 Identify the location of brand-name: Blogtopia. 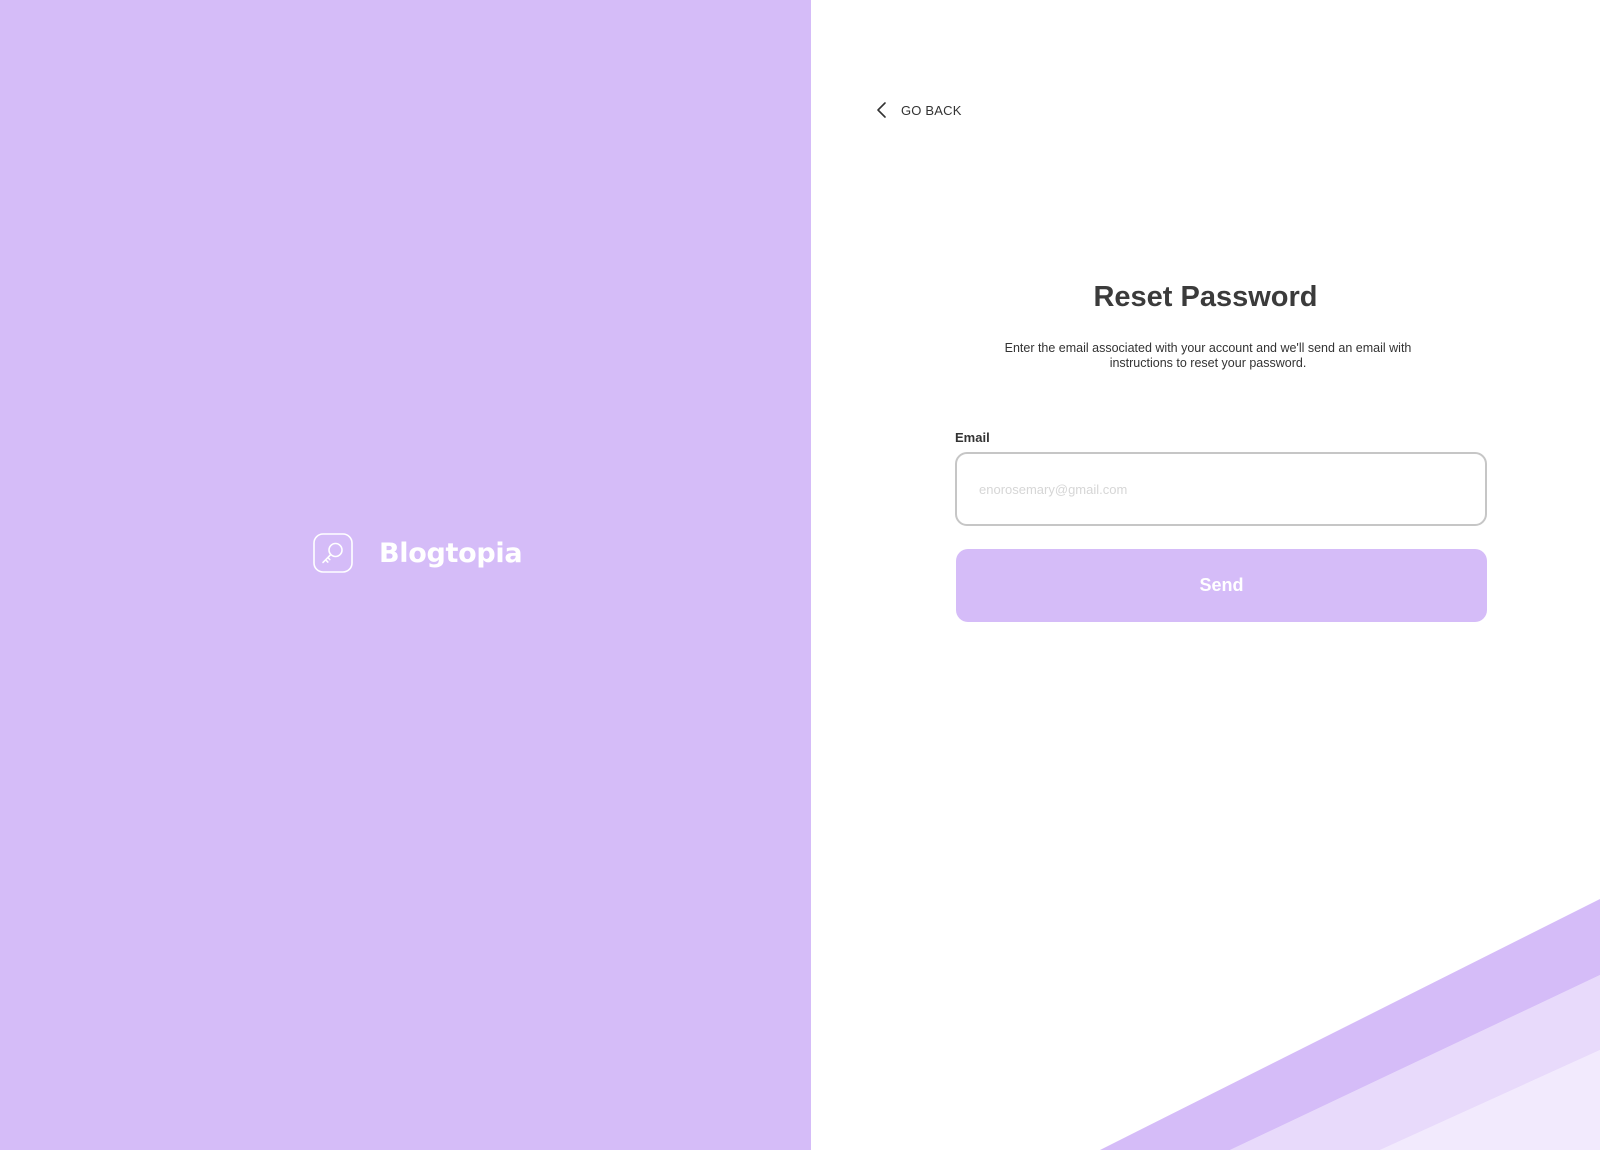
(451, 553).